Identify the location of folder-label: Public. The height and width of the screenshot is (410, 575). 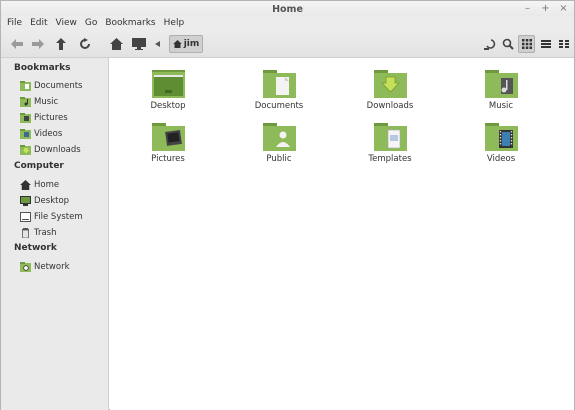
(279, 159).